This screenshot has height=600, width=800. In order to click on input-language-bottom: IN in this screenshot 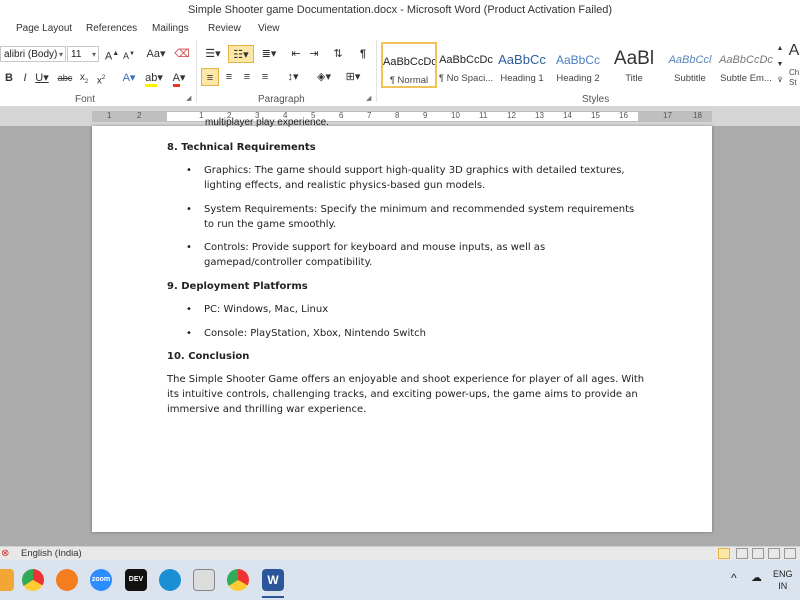, I will do `click(783, 586)`.